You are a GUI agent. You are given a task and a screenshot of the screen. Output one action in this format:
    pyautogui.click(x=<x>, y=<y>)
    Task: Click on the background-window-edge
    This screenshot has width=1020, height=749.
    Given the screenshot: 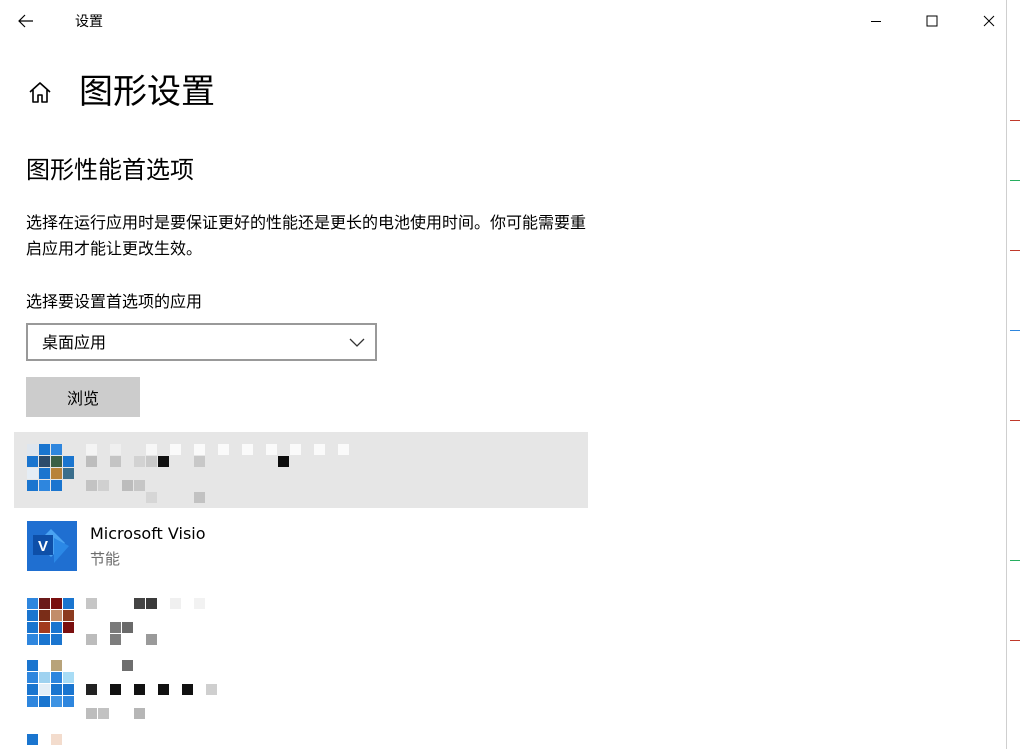 What is the action you would take?
    pyautogui.click(x=1013, y=374)
    